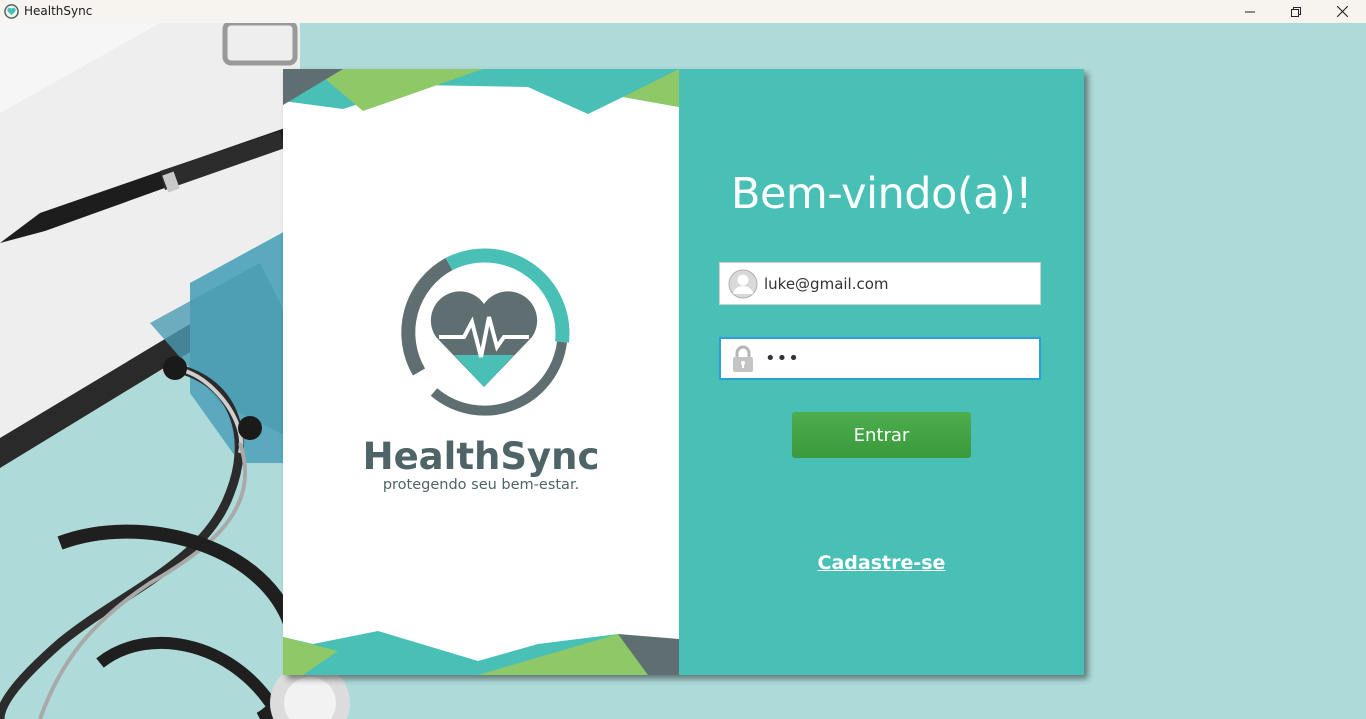  What do you see at coordinates (58, 11) in the screenshot?
I see `window-title: HealthSync` at bounding box center [58, 11].